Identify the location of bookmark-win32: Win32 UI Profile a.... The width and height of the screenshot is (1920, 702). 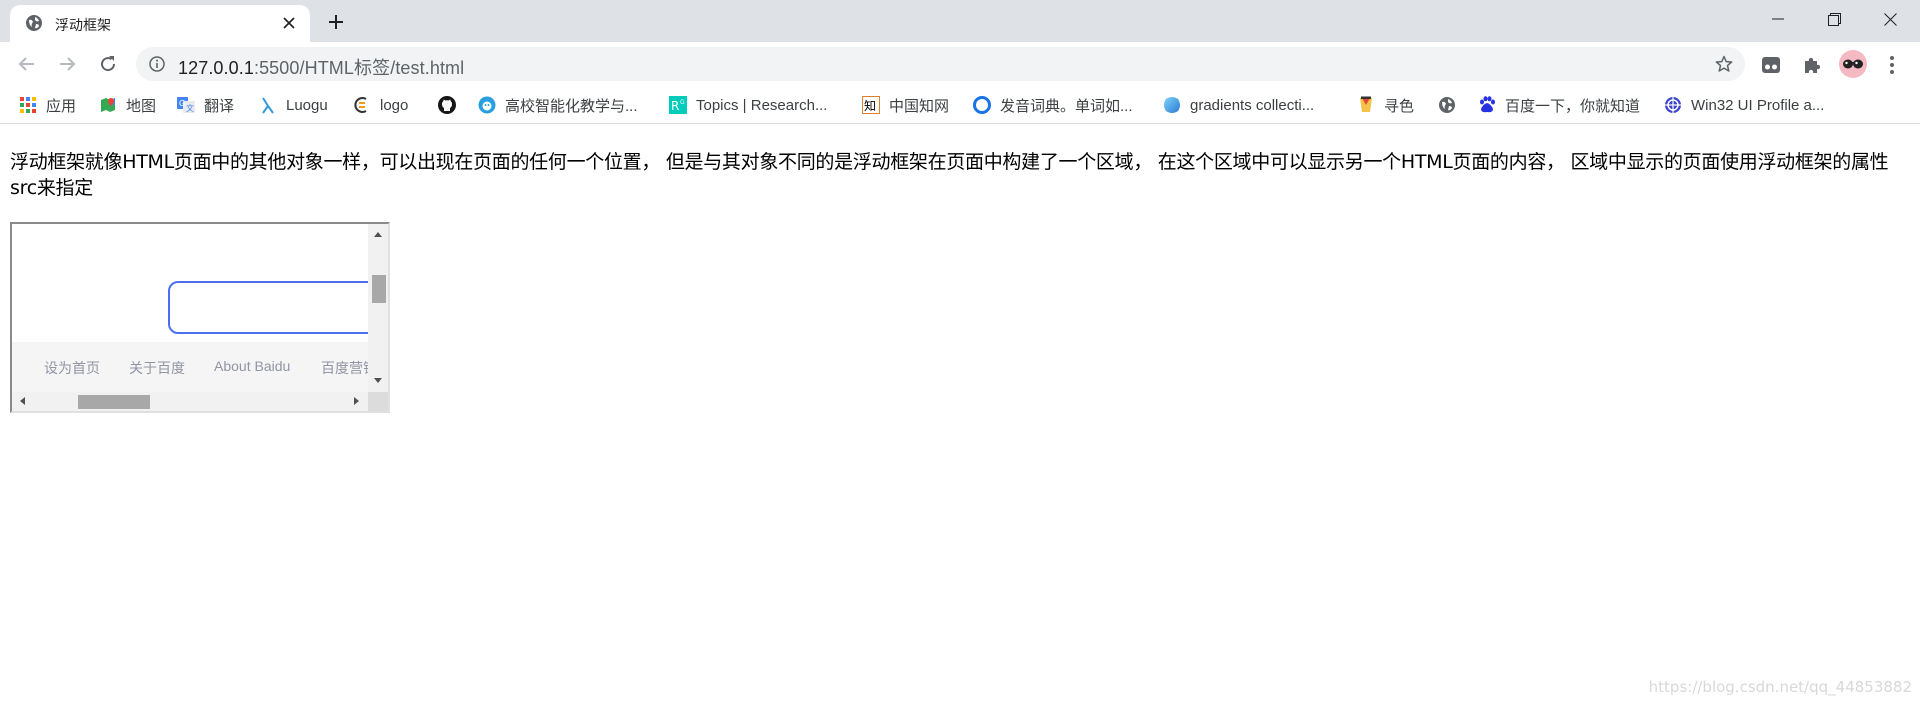
(1744, 105).